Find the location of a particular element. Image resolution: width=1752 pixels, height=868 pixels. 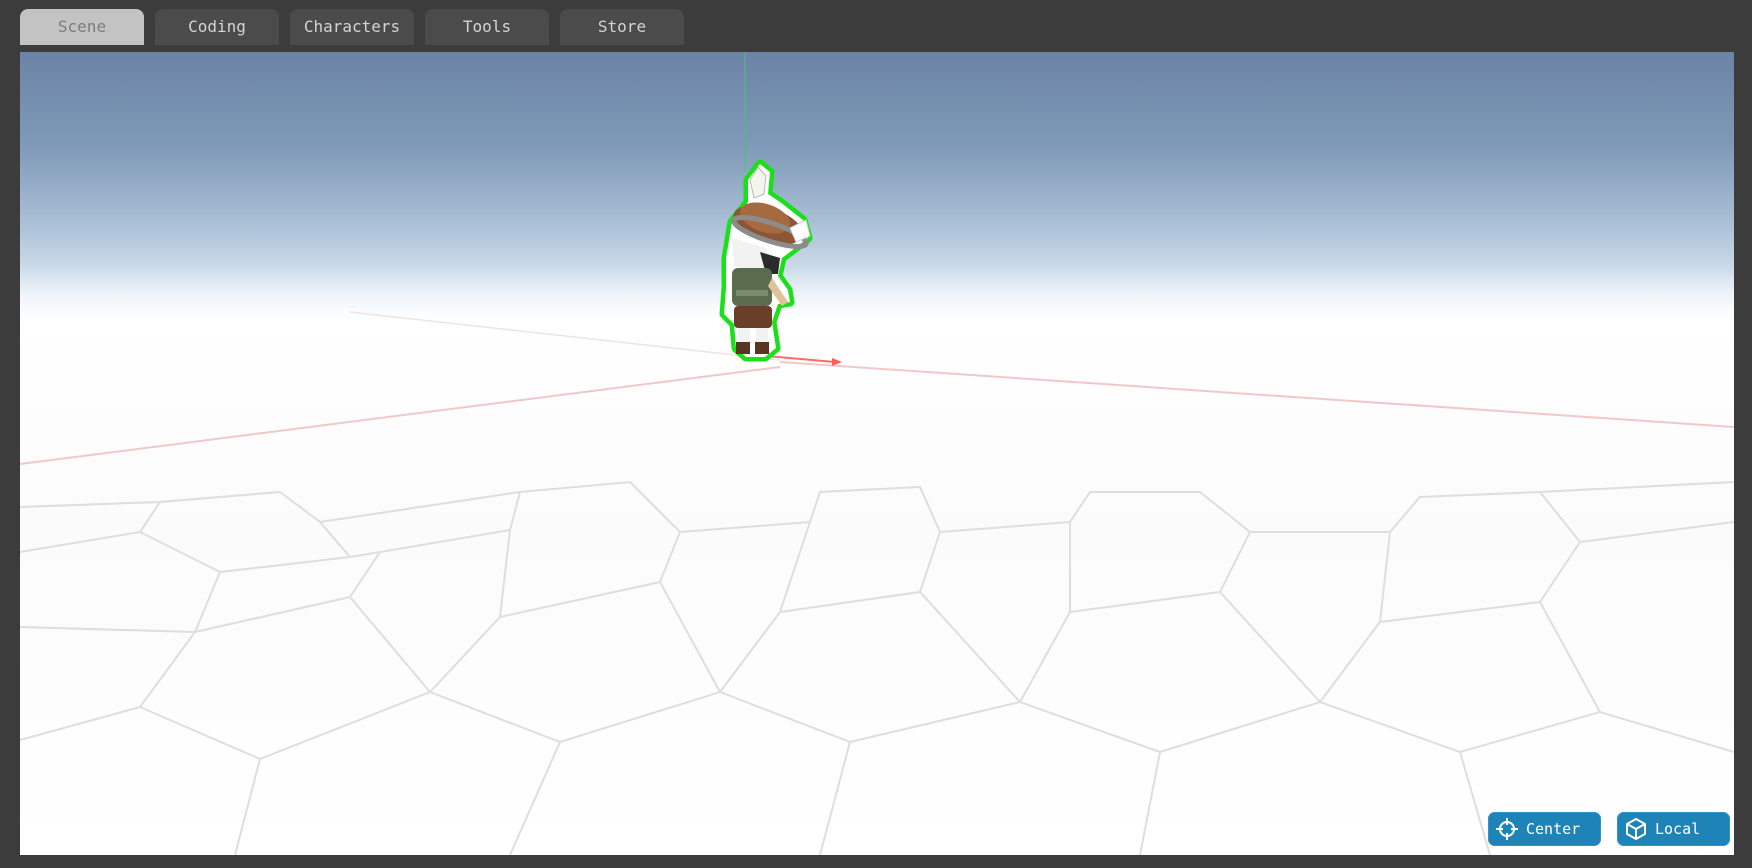

local-button: Local is located at coordinates (1673, 829).